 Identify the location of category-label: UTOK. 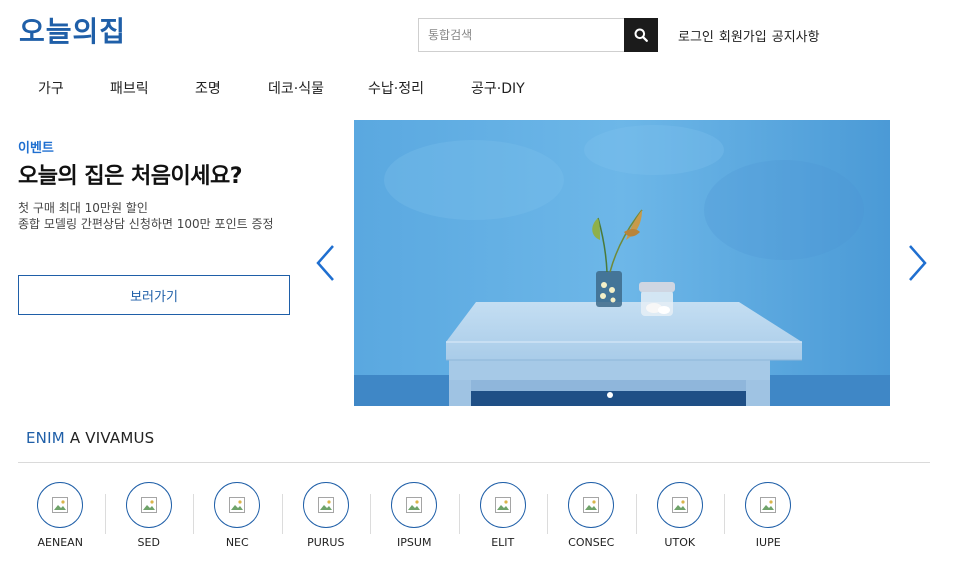
(680, 542).